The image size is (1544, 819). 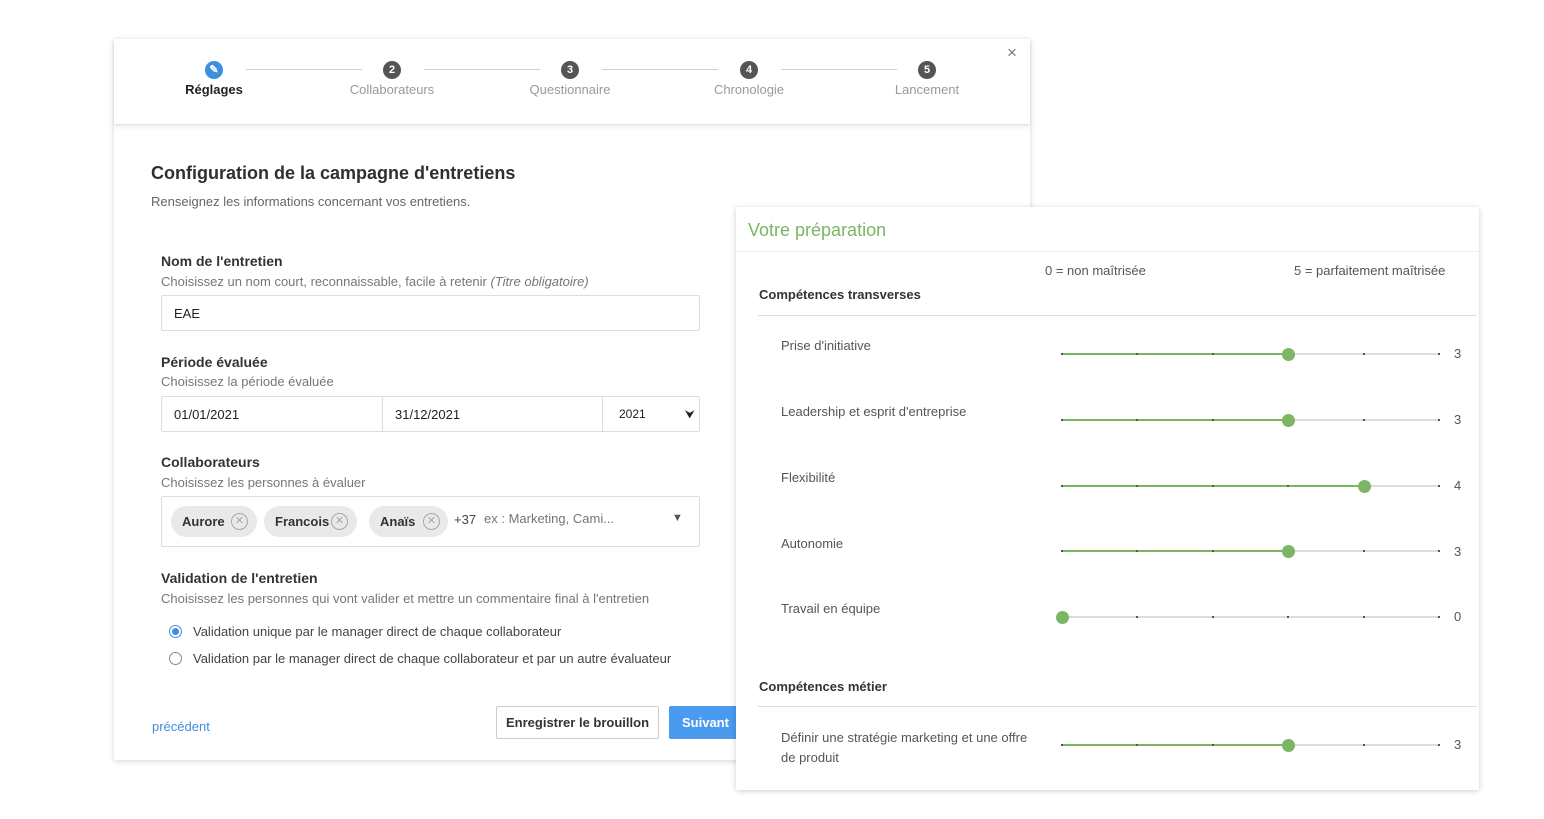 I want to click on step-number: 2, so click(x=392, y=70).